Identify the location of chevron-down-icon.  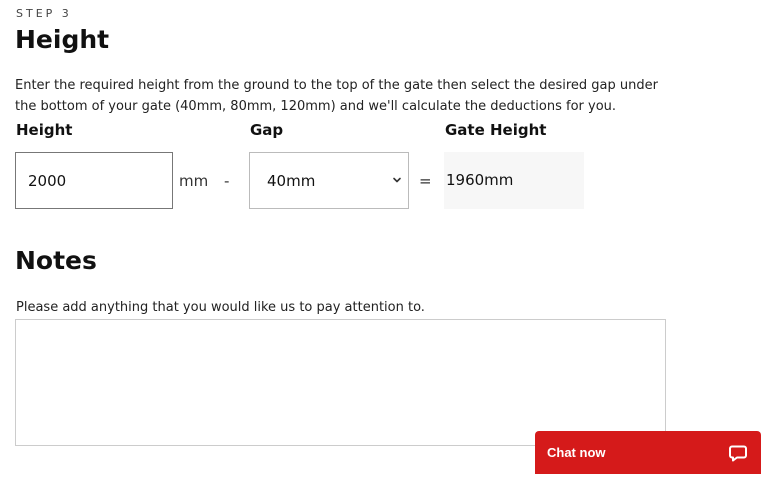
(397, 180).